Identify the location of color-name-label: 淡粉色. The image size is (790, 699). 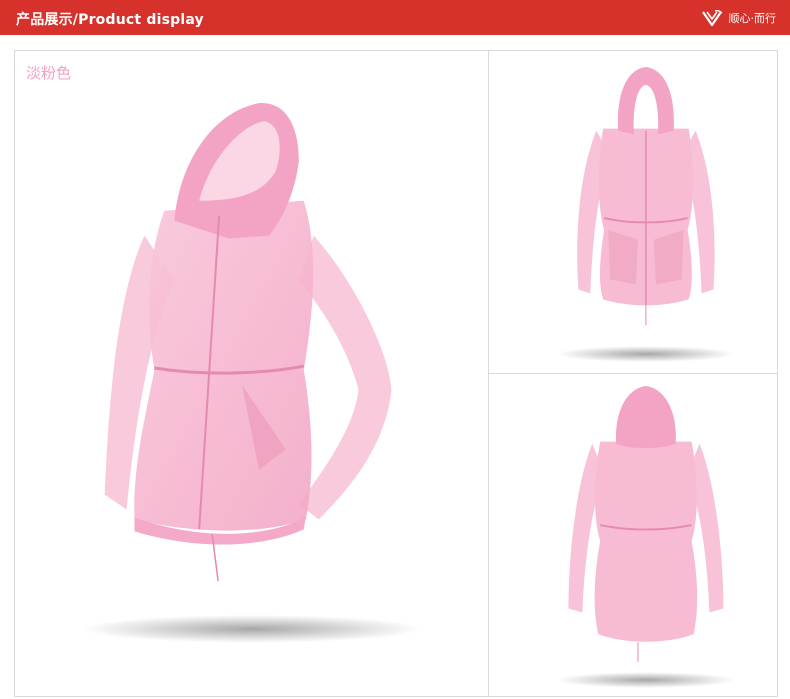
(49, 73).